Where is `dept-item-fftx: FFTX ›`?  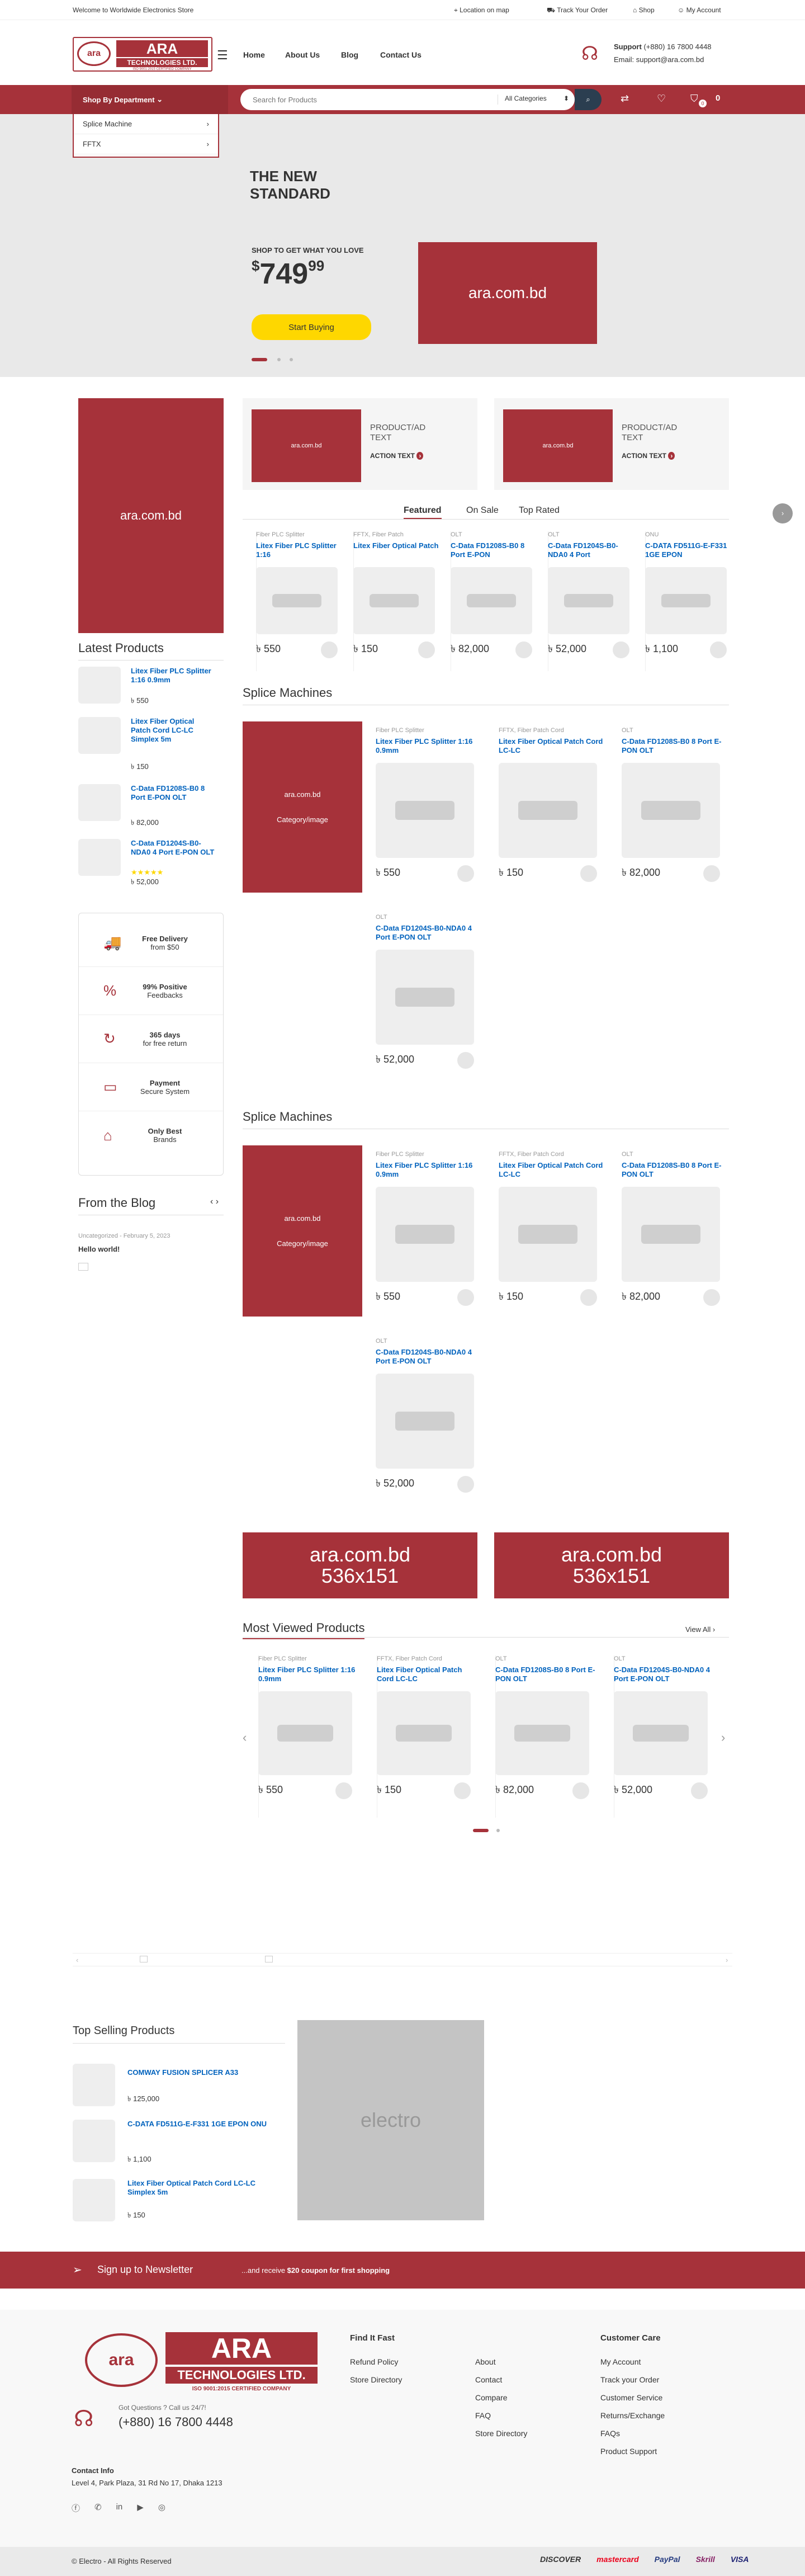
dept-item-fftx: FFTX › is located at coordinates (146, 144).